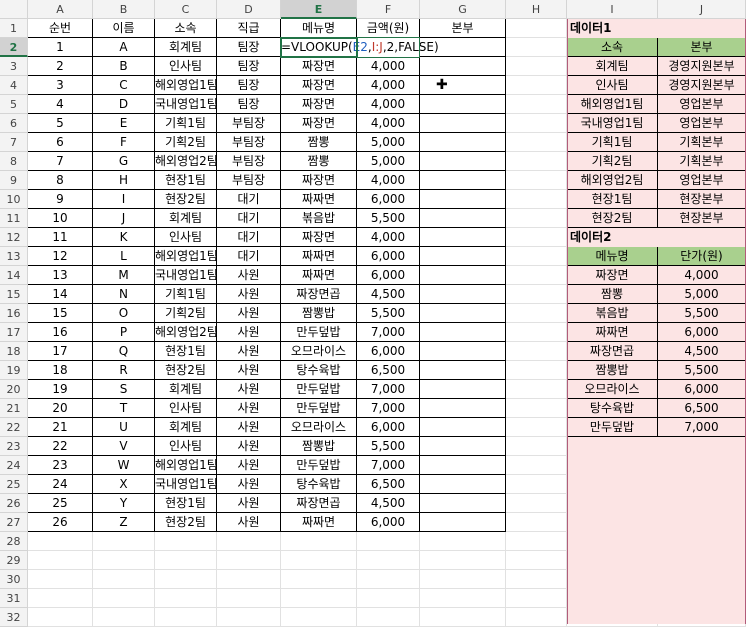 The height and width of the screenshot is (627, 750). Describe the element at coordinates (124, 218) in the screenshot. I see `table-cell: J` at that location.